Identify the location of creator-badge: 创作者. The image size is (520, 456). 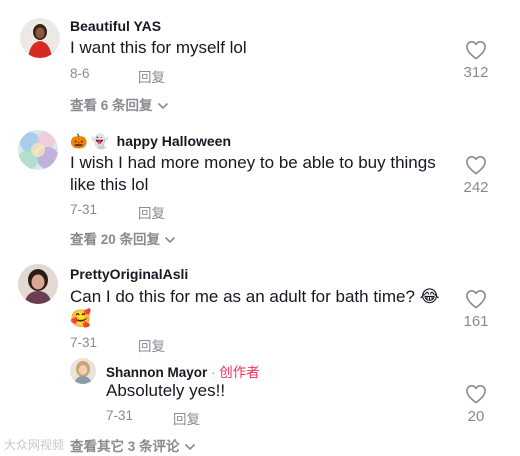
(239, 372).